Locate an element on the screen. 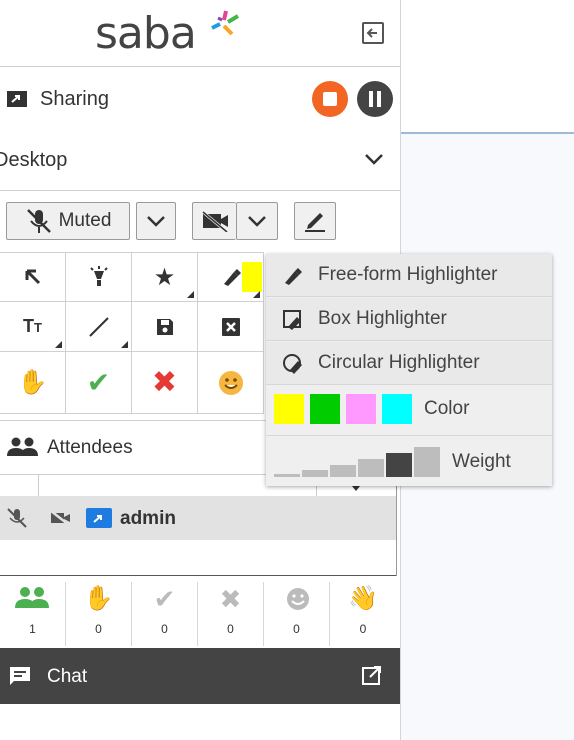 This screenshot has height=740, width=574. text-size-icon: TT is located at coordinates (32, 326).